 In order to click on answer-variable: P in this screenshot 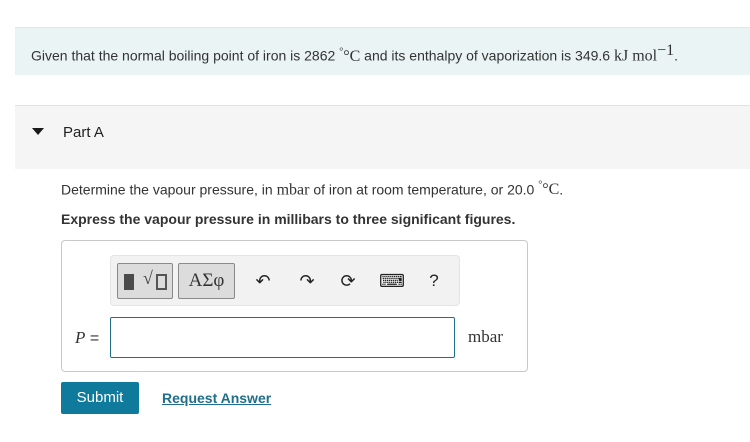, I will do `click(80, 337)`.